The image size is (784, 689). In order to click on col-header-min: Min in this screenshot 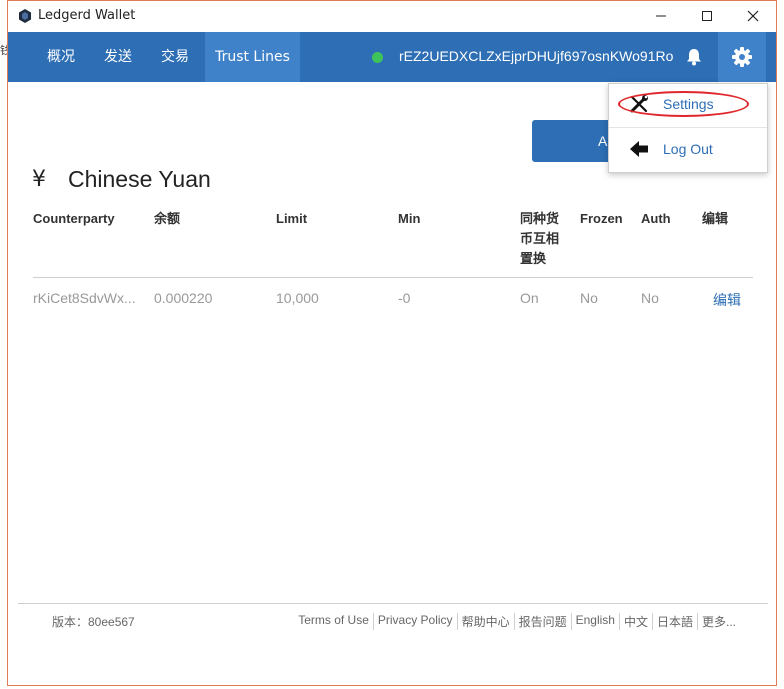, I will do `click(409, 218)`.